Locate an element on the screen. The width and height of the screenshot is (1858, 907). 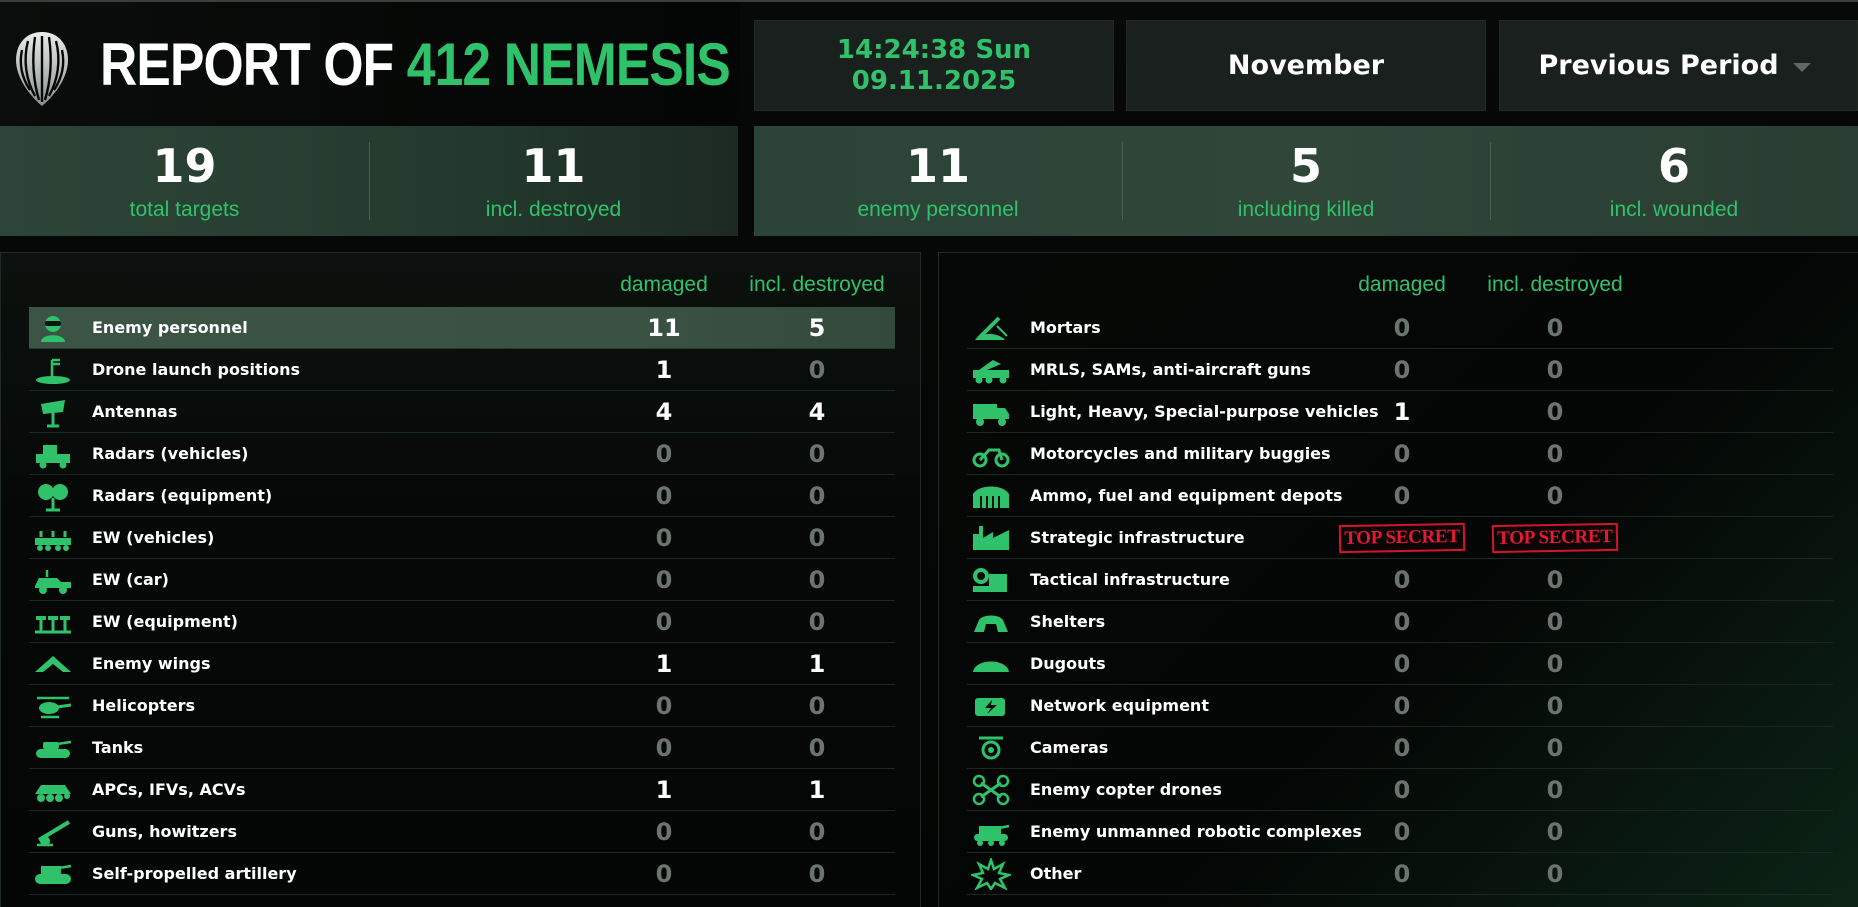
stat-label: incl. destroyed is located at coordinates (553, 209).